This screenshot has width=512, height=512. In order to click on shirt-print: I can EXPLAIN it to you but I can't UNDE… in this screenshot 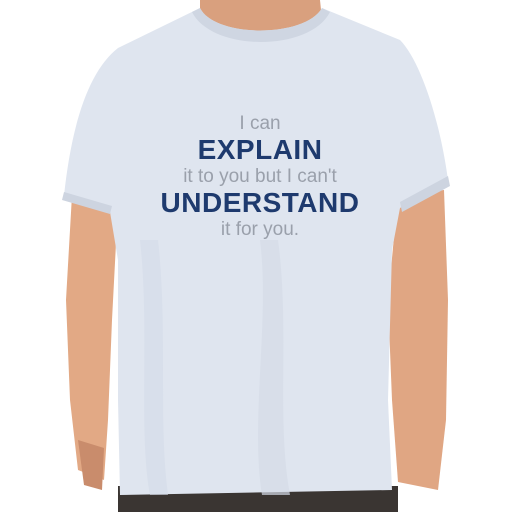, I will do `click(260, 176)`.